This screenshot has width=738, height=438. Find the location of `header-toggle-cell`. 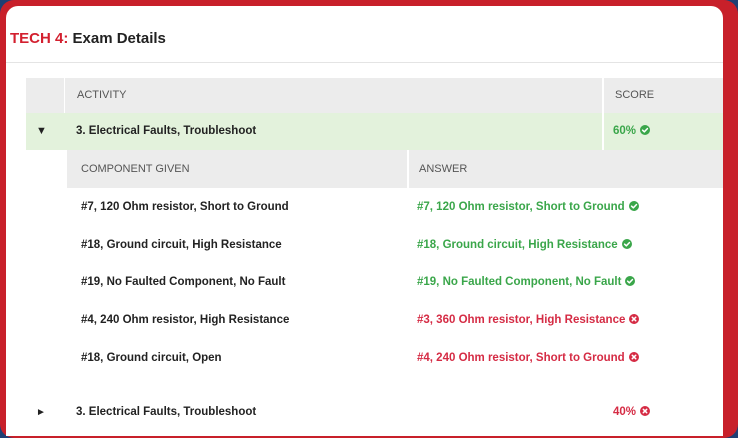

header-toggle-cell is located at coordinates (44, 95).